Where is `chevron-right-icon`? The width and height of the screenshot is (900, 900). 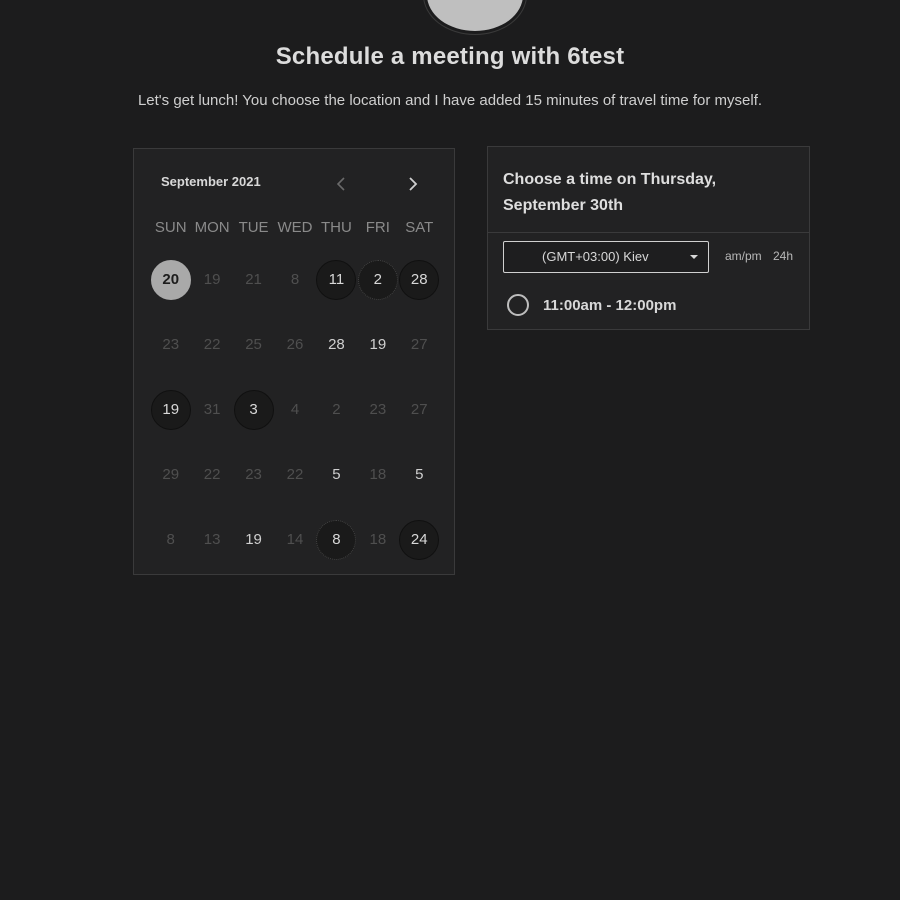
chevron-right-icon is located at coordinates (413, 184).